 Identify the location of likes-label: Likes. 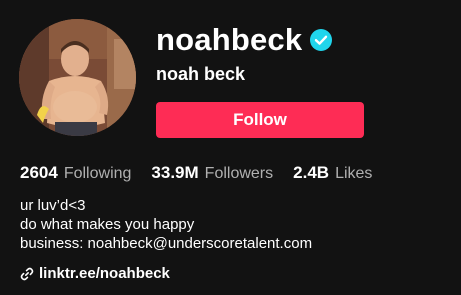
(354, 173).